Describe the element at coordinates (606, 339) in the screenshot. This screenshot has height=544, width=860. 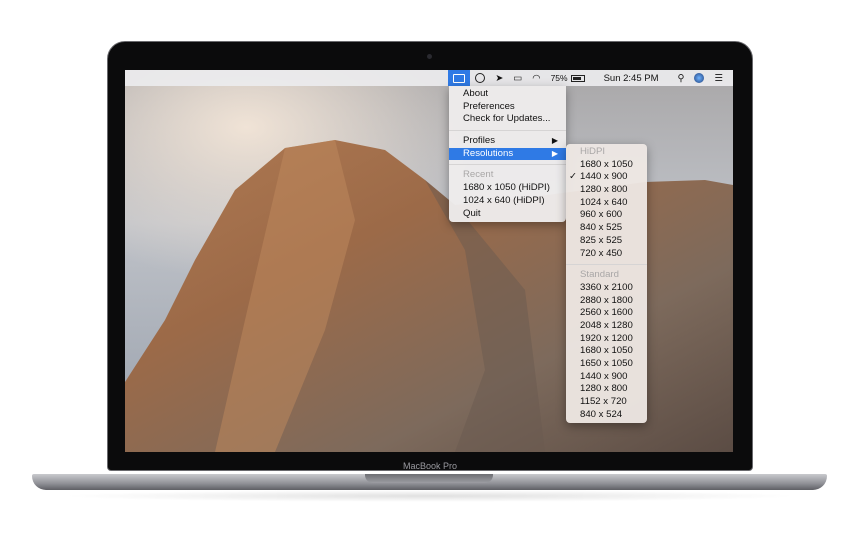
I see `resolution-item: 1920 x 1200` at that location.